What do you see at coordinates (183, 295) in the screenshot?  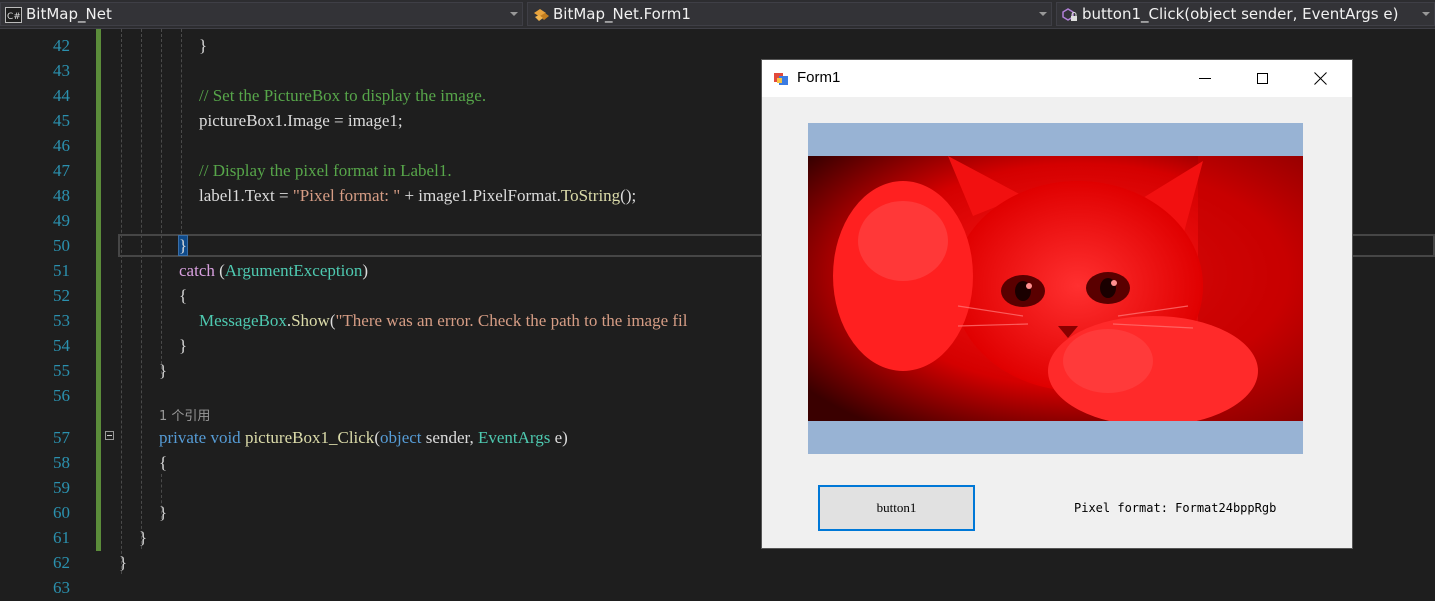 I see `code-line-52: {` at bounding box center [183, 295].